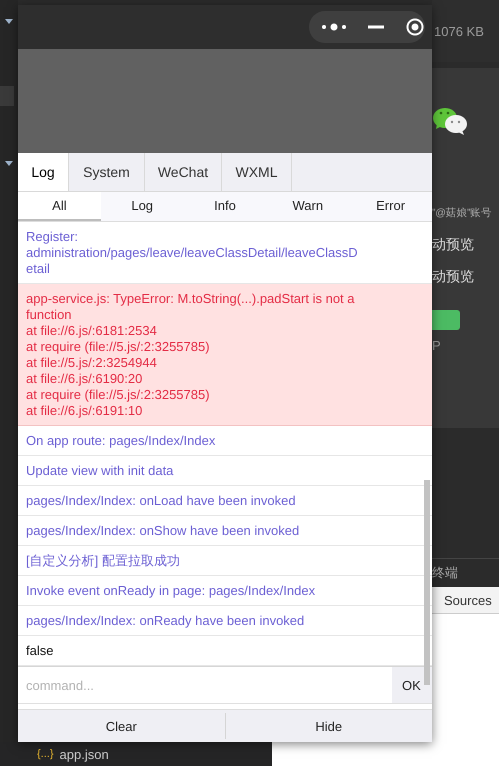  I want to click on ok-button: OK, so click(412, 685).